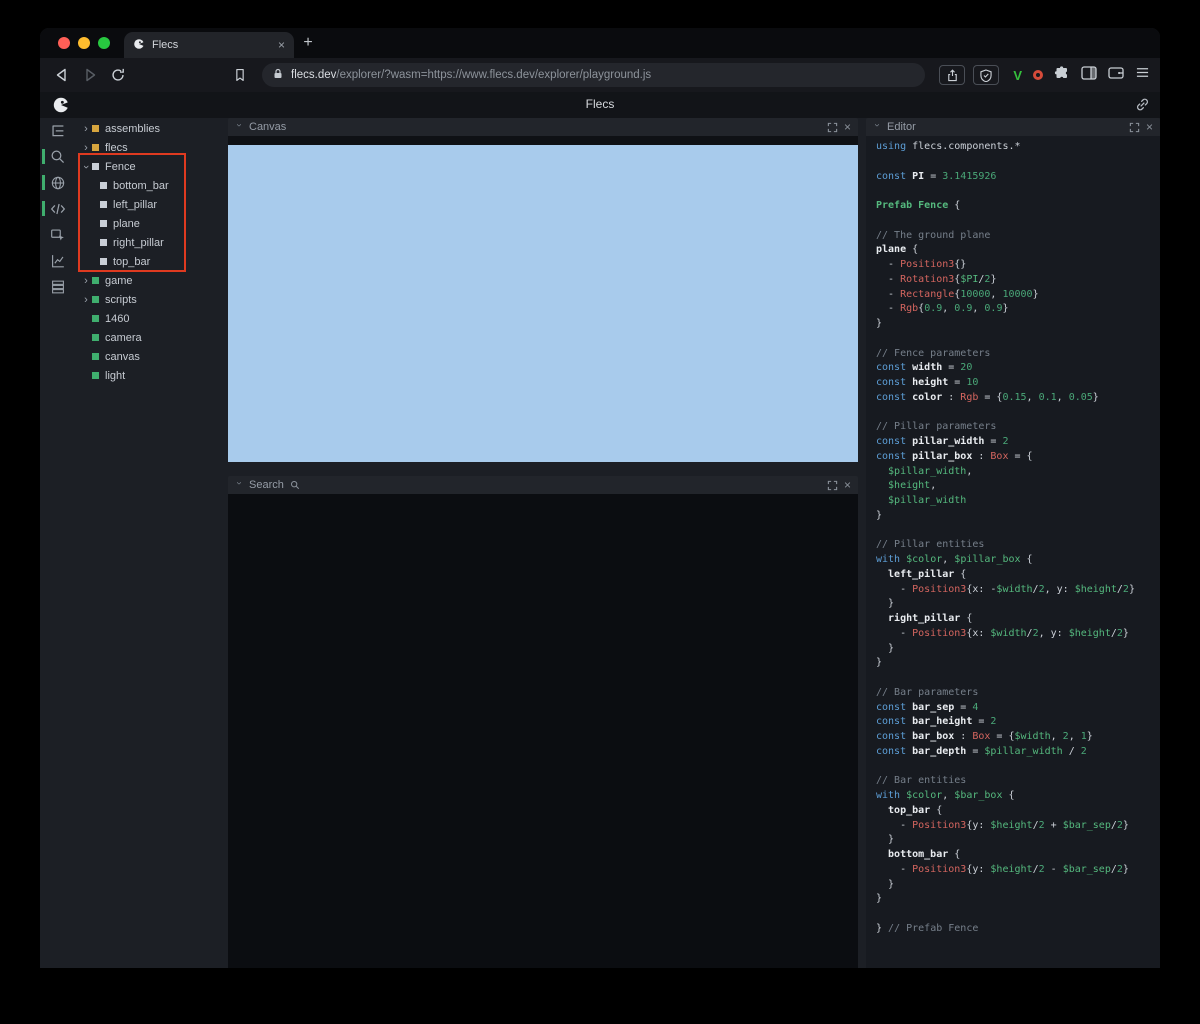  Describe the element at coordinates (90, 75) in the screenshot. I see `forward-button` at that location.